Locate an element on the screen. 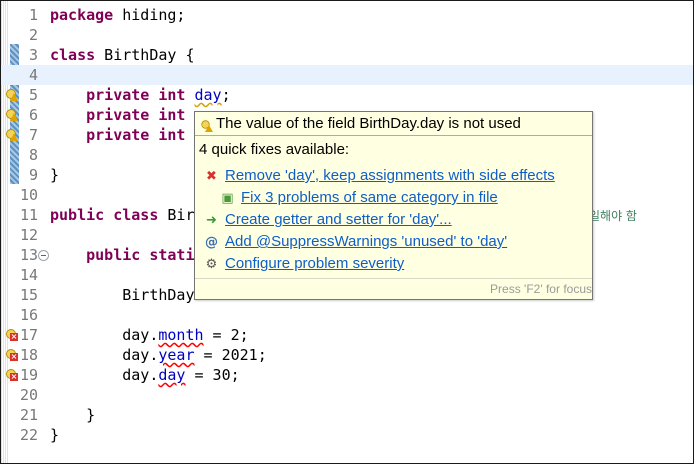 This screenshot has height=464, width=694. annotation-icon: @ is located at coordinates (211, 242).